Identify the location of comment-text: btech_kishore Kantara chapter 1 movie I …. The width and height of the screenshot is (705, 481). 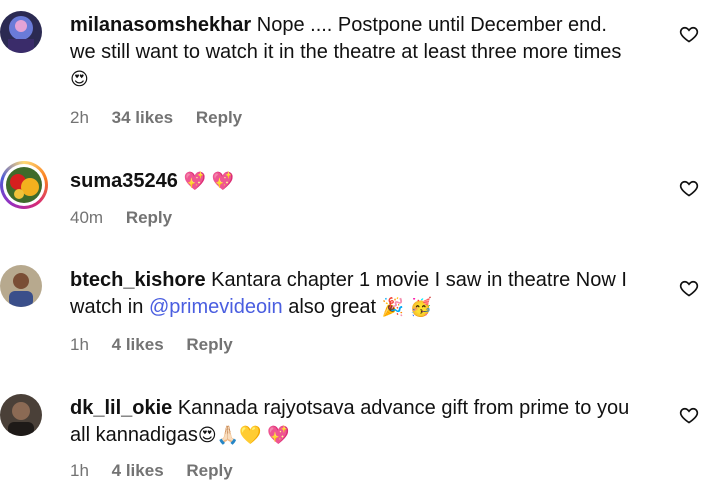
(365, 294).